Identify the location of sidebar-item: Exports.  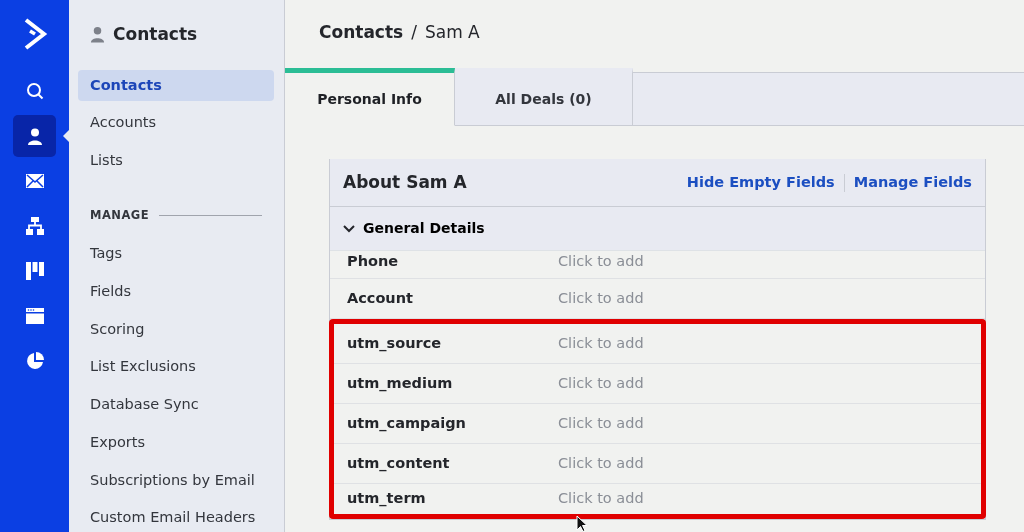
(176, 442).